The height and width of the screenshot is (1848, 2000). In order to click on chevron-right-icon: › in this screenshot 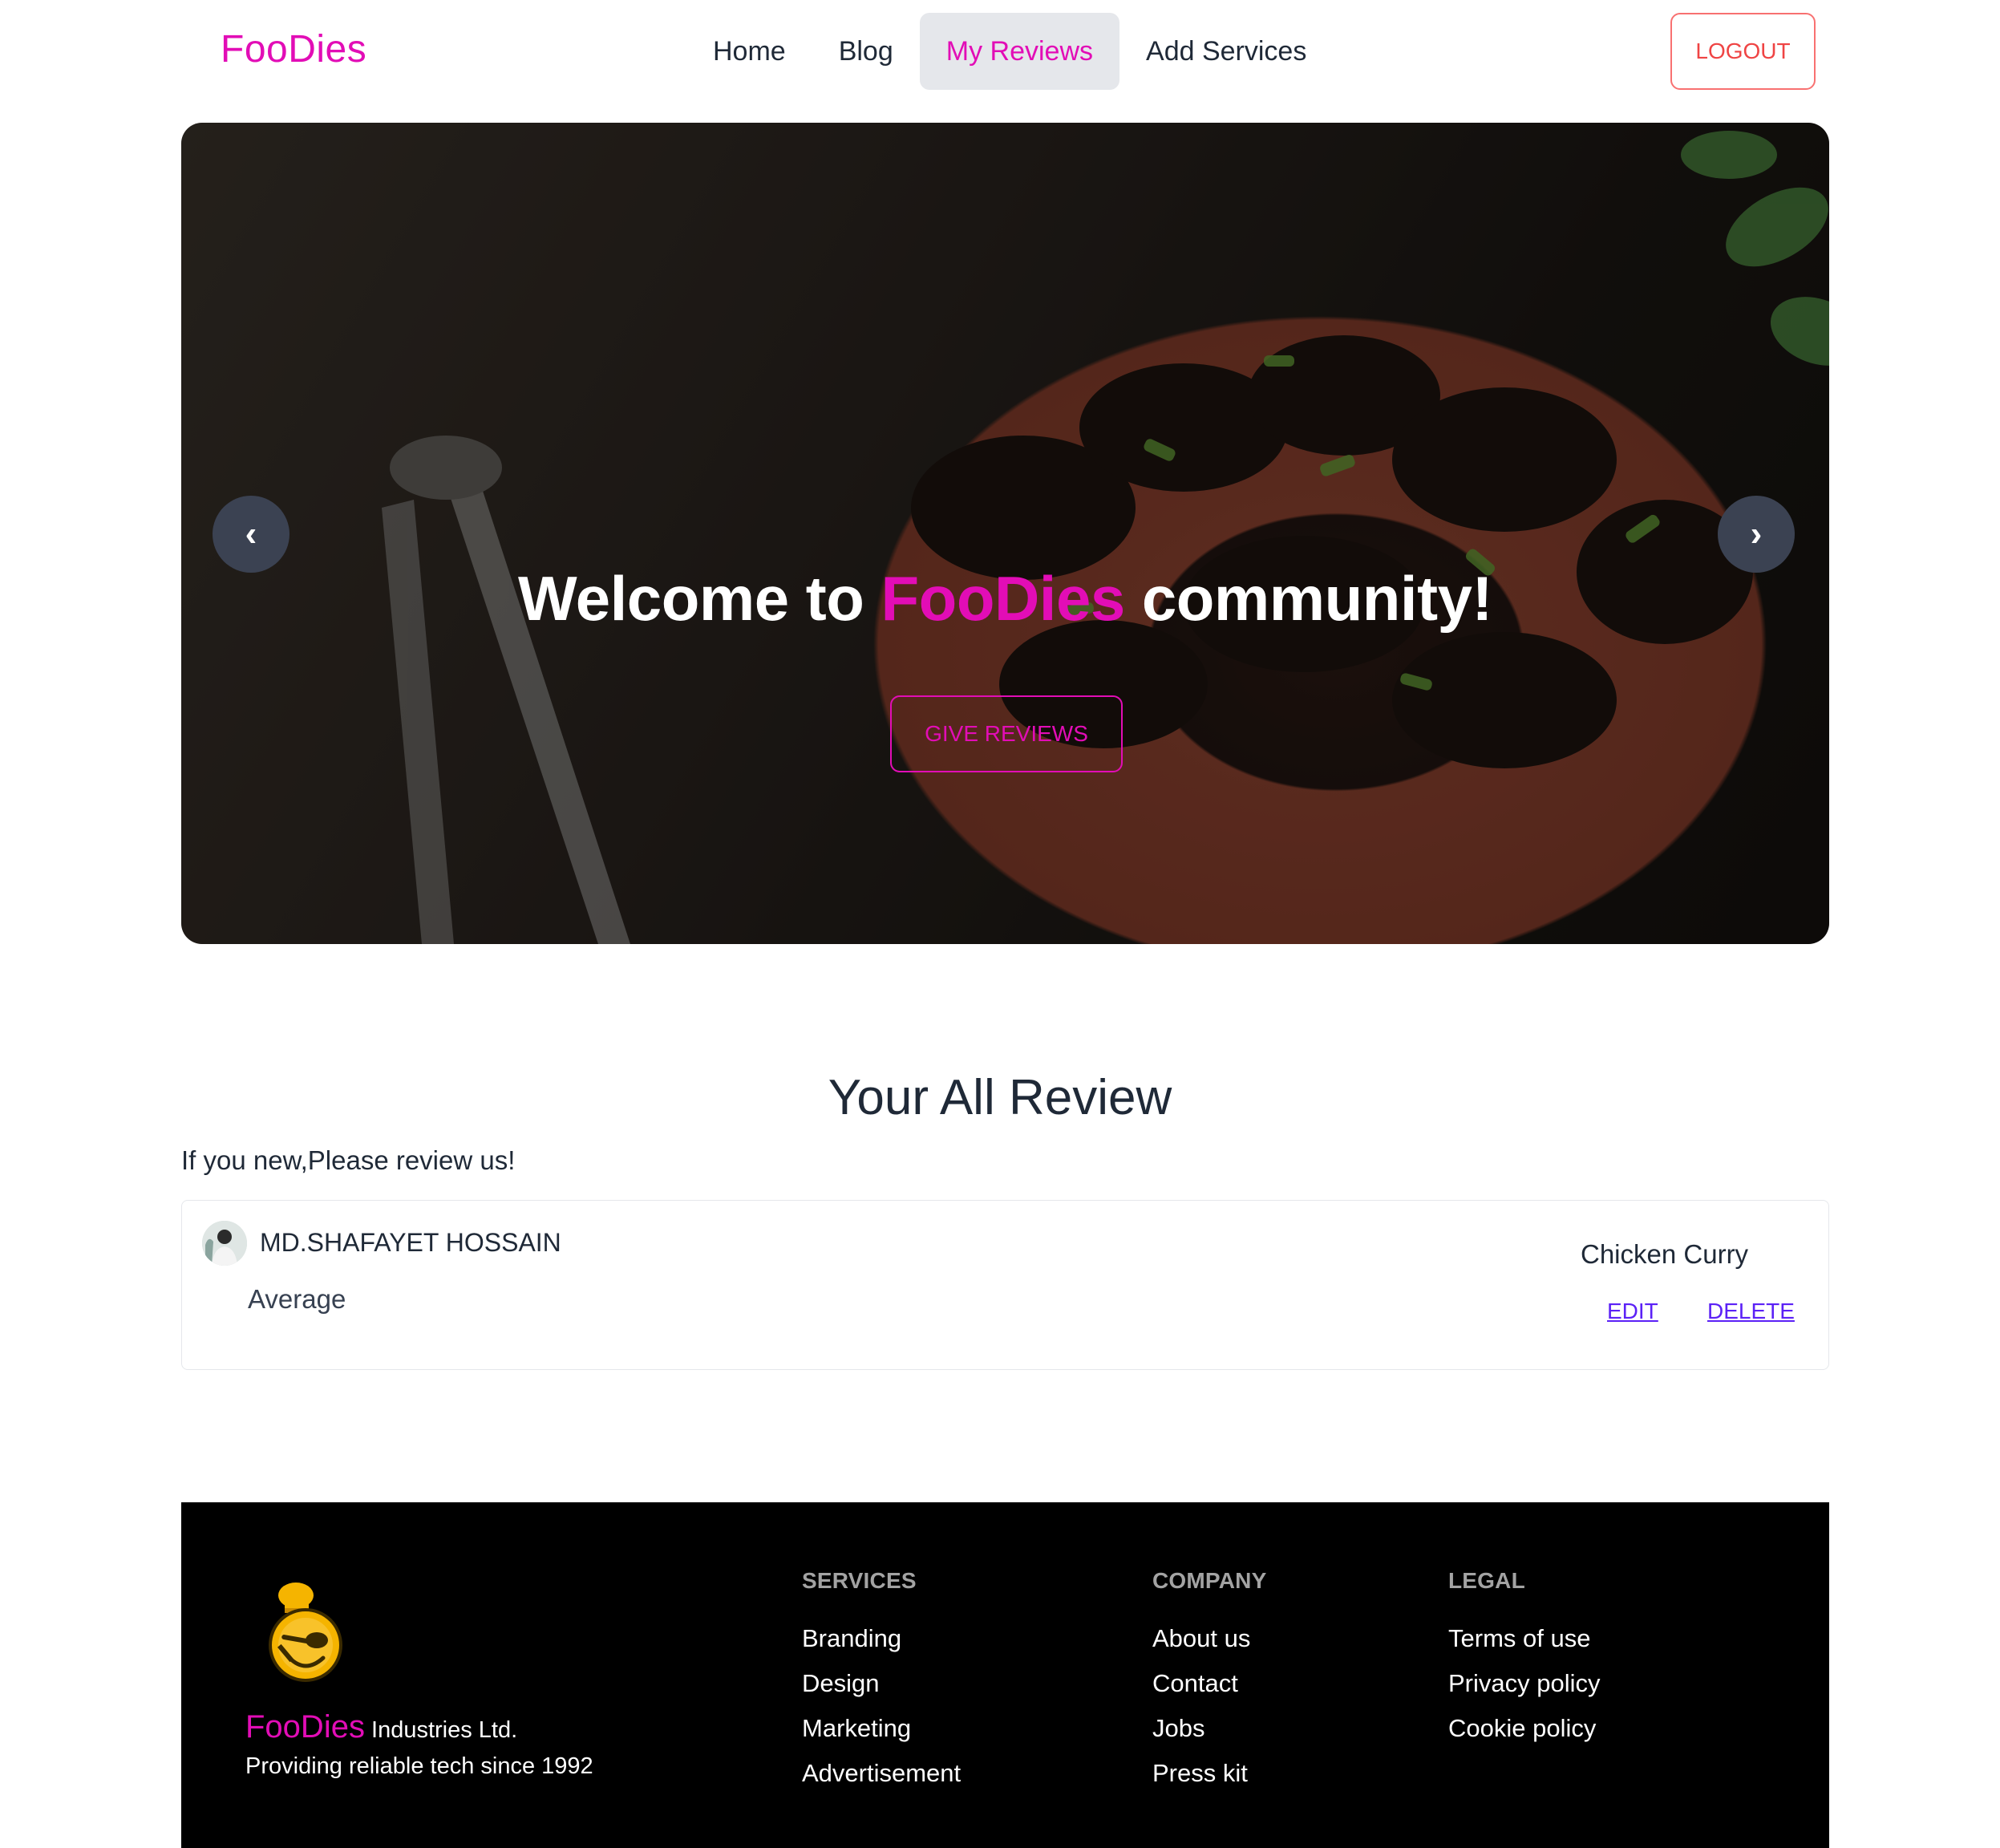, I will do `click(1756, 533)`.